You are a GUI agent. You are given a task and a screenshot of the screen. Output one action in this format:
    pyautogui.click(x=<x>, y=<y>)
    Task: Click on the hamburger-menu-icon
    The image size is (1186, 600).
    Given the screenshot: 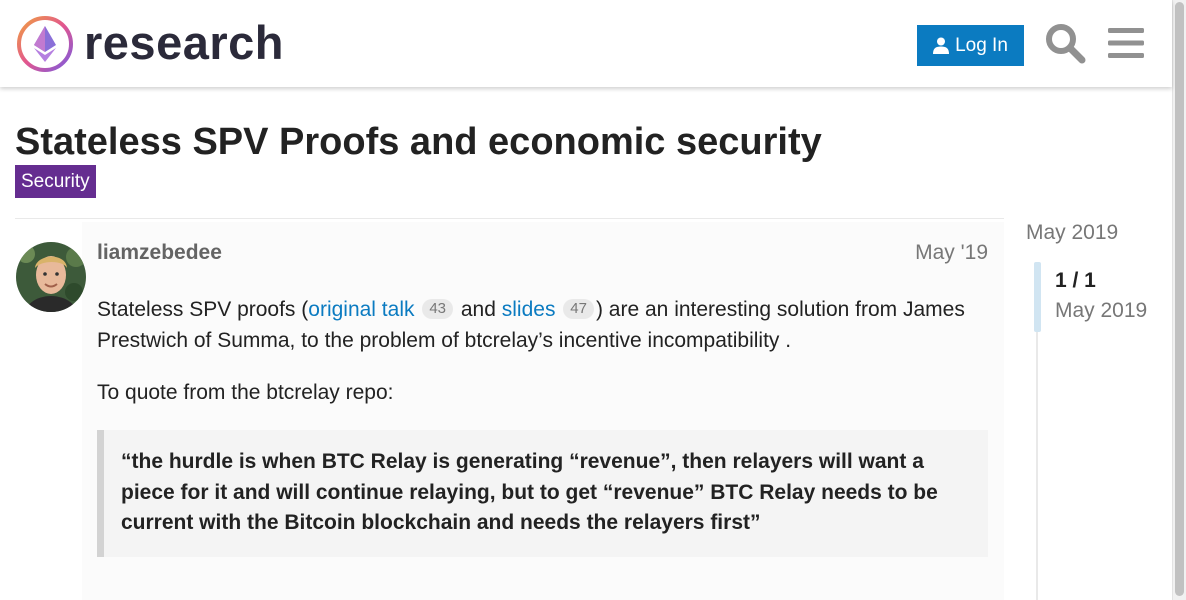 What is the action you would take?
    pyautogui.click(x=1126, y=43)
    